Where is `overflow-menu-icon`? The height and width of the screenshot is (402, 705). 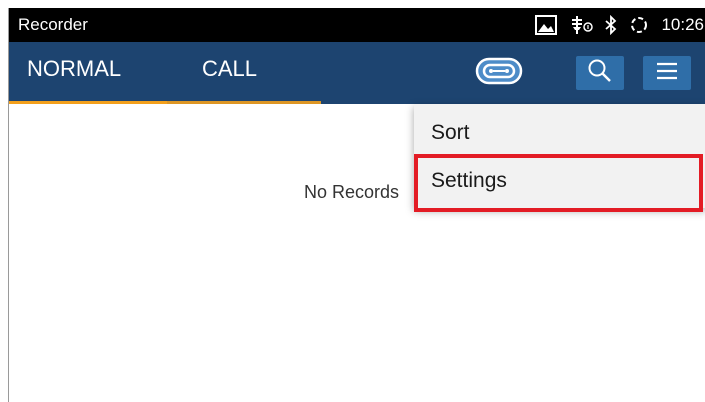 overflow-menu-icon is located at coordinates (667, 73).